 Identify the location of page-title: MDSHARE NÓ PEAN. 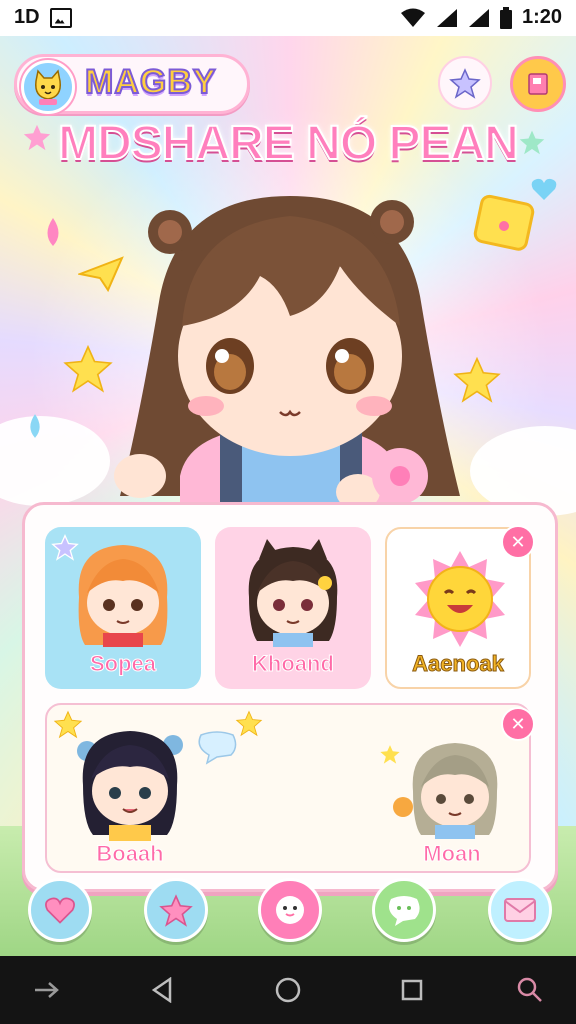
(288, 143).